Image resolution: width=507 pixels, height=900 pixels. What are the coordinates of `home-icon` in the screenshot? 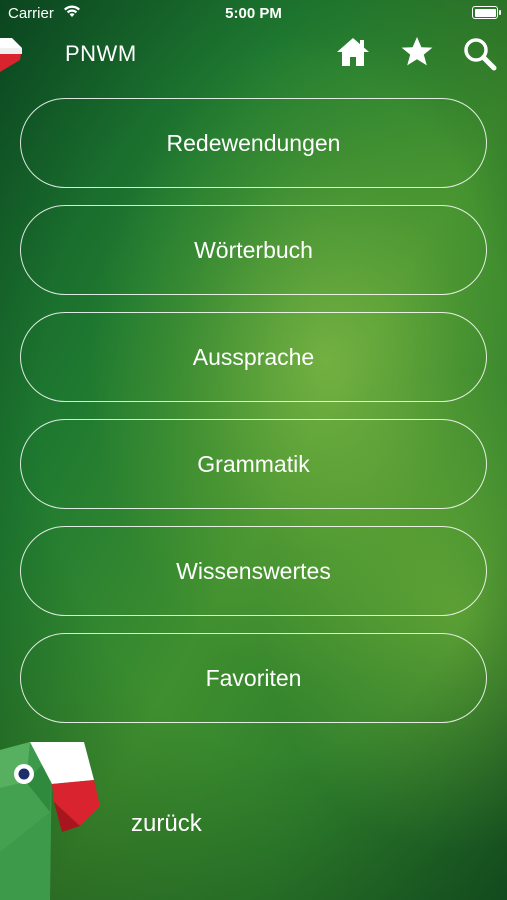 It's located at (353, 52).